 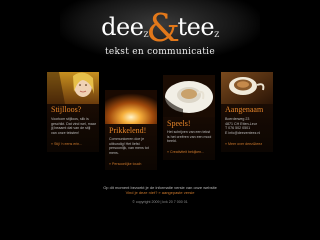 What do you see at coordinates (73, 88) in the screenshot?
I see `woman-photo` at bounding box center [73, 88].